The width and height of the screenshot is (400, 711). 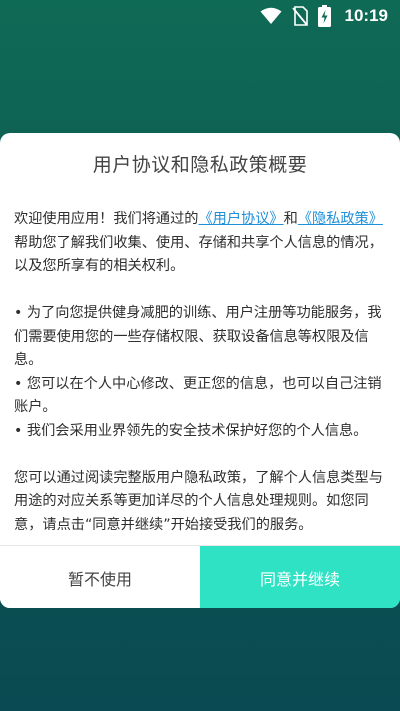 I want to click on status-time: 10:19, so click(x=366, y=15).